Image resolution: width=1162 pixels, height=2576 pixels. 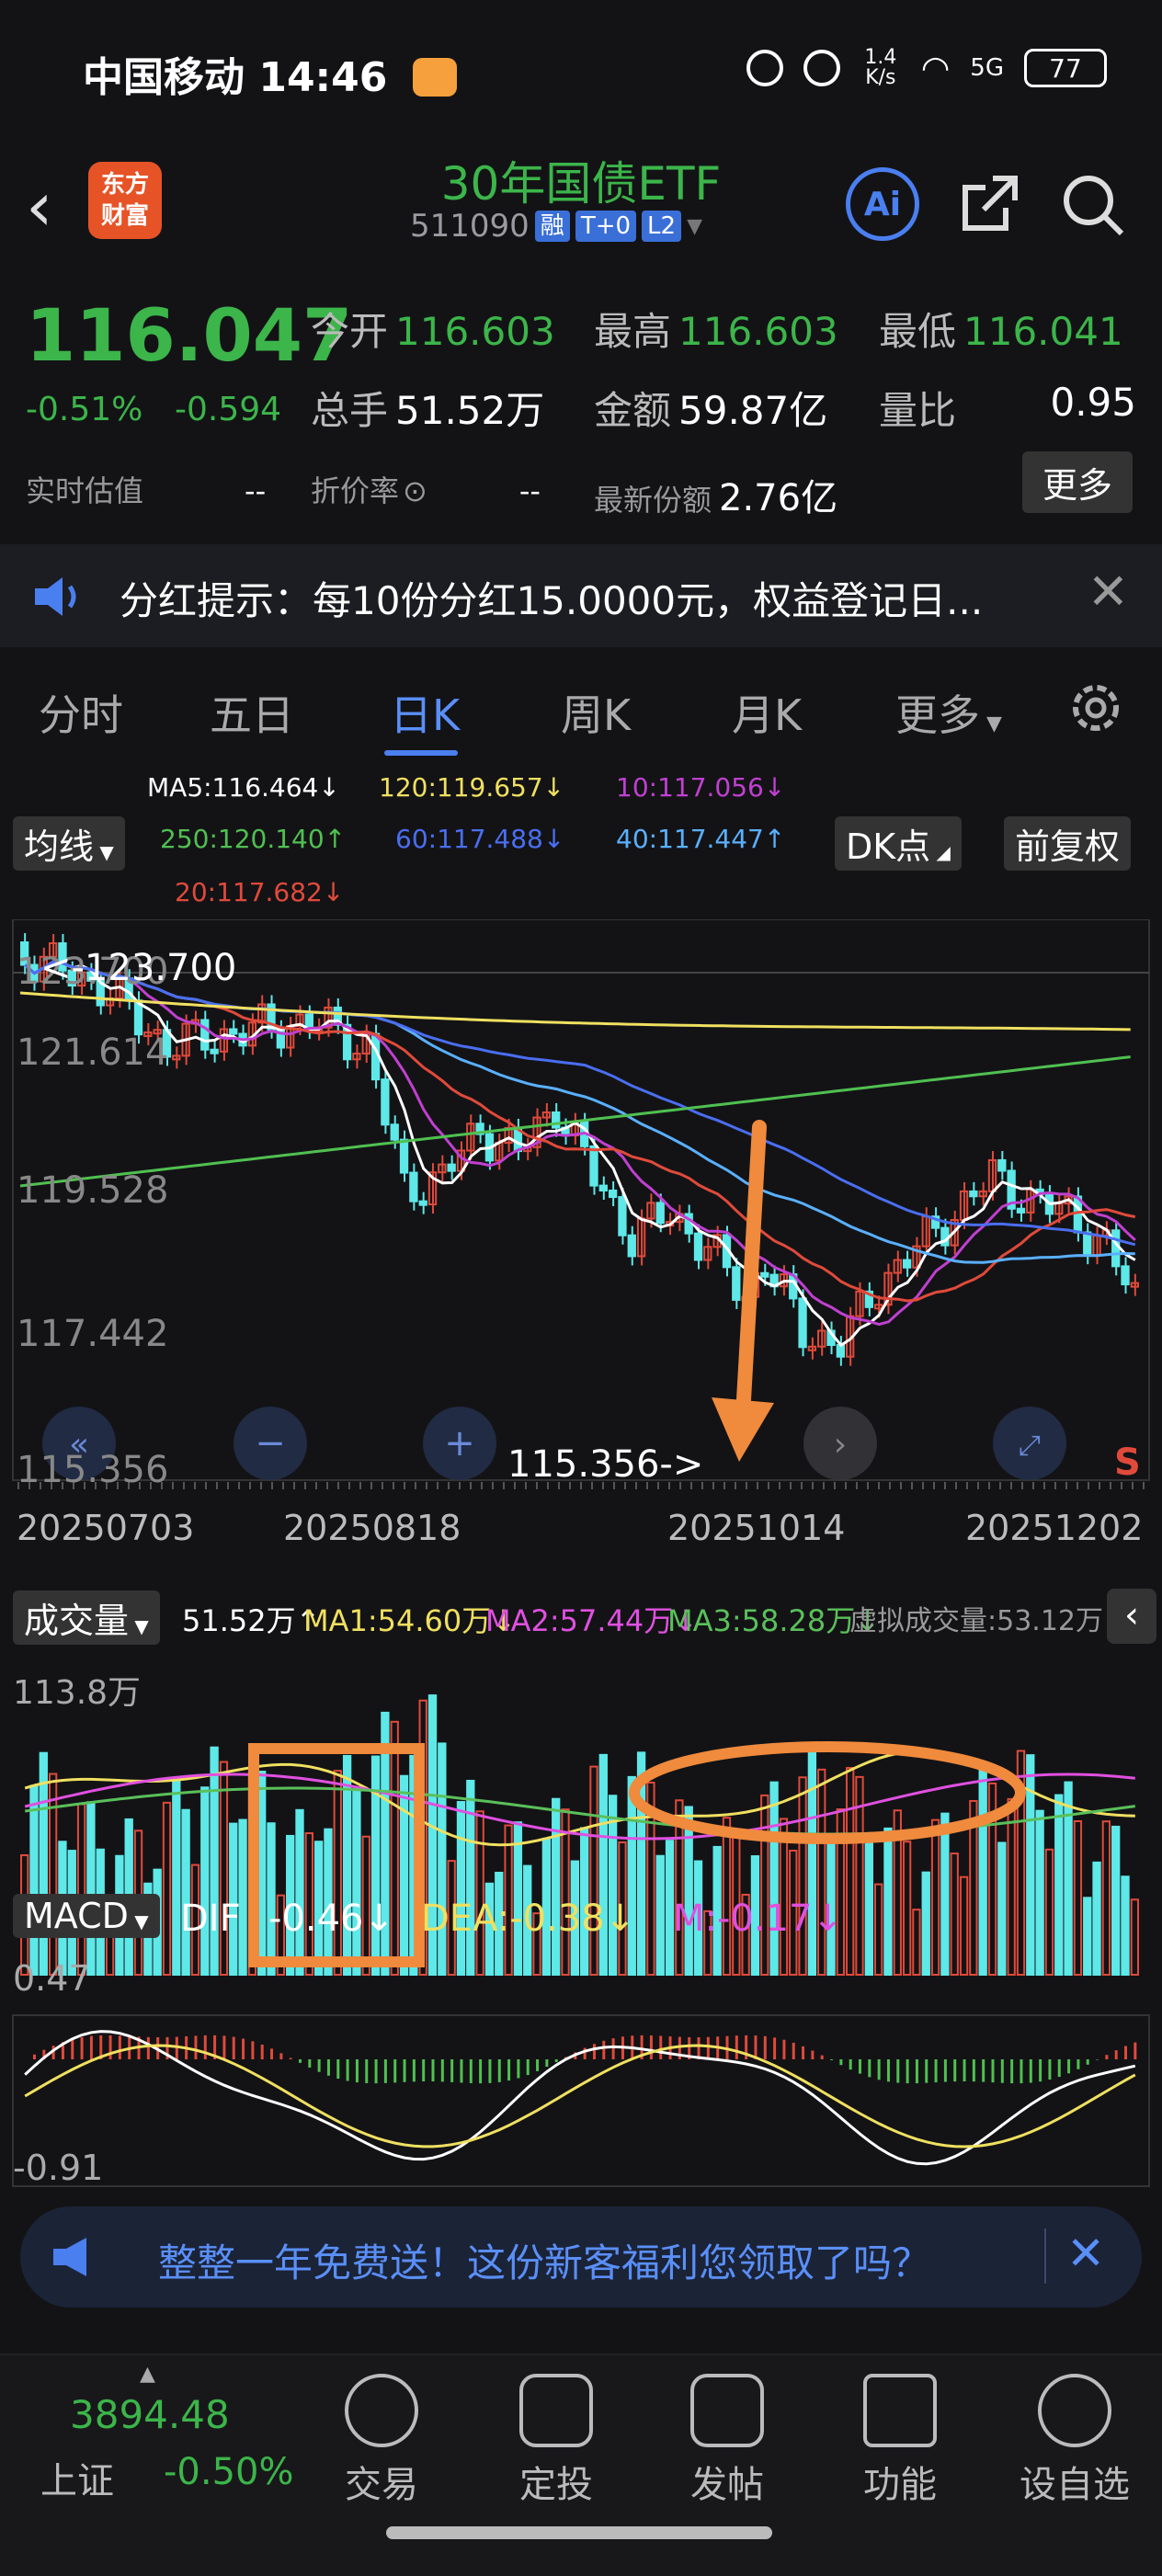 I want to click on promo-text: 整整一年免费送！这份新客福利您领取了吗？, so click(x=545, y=2262).